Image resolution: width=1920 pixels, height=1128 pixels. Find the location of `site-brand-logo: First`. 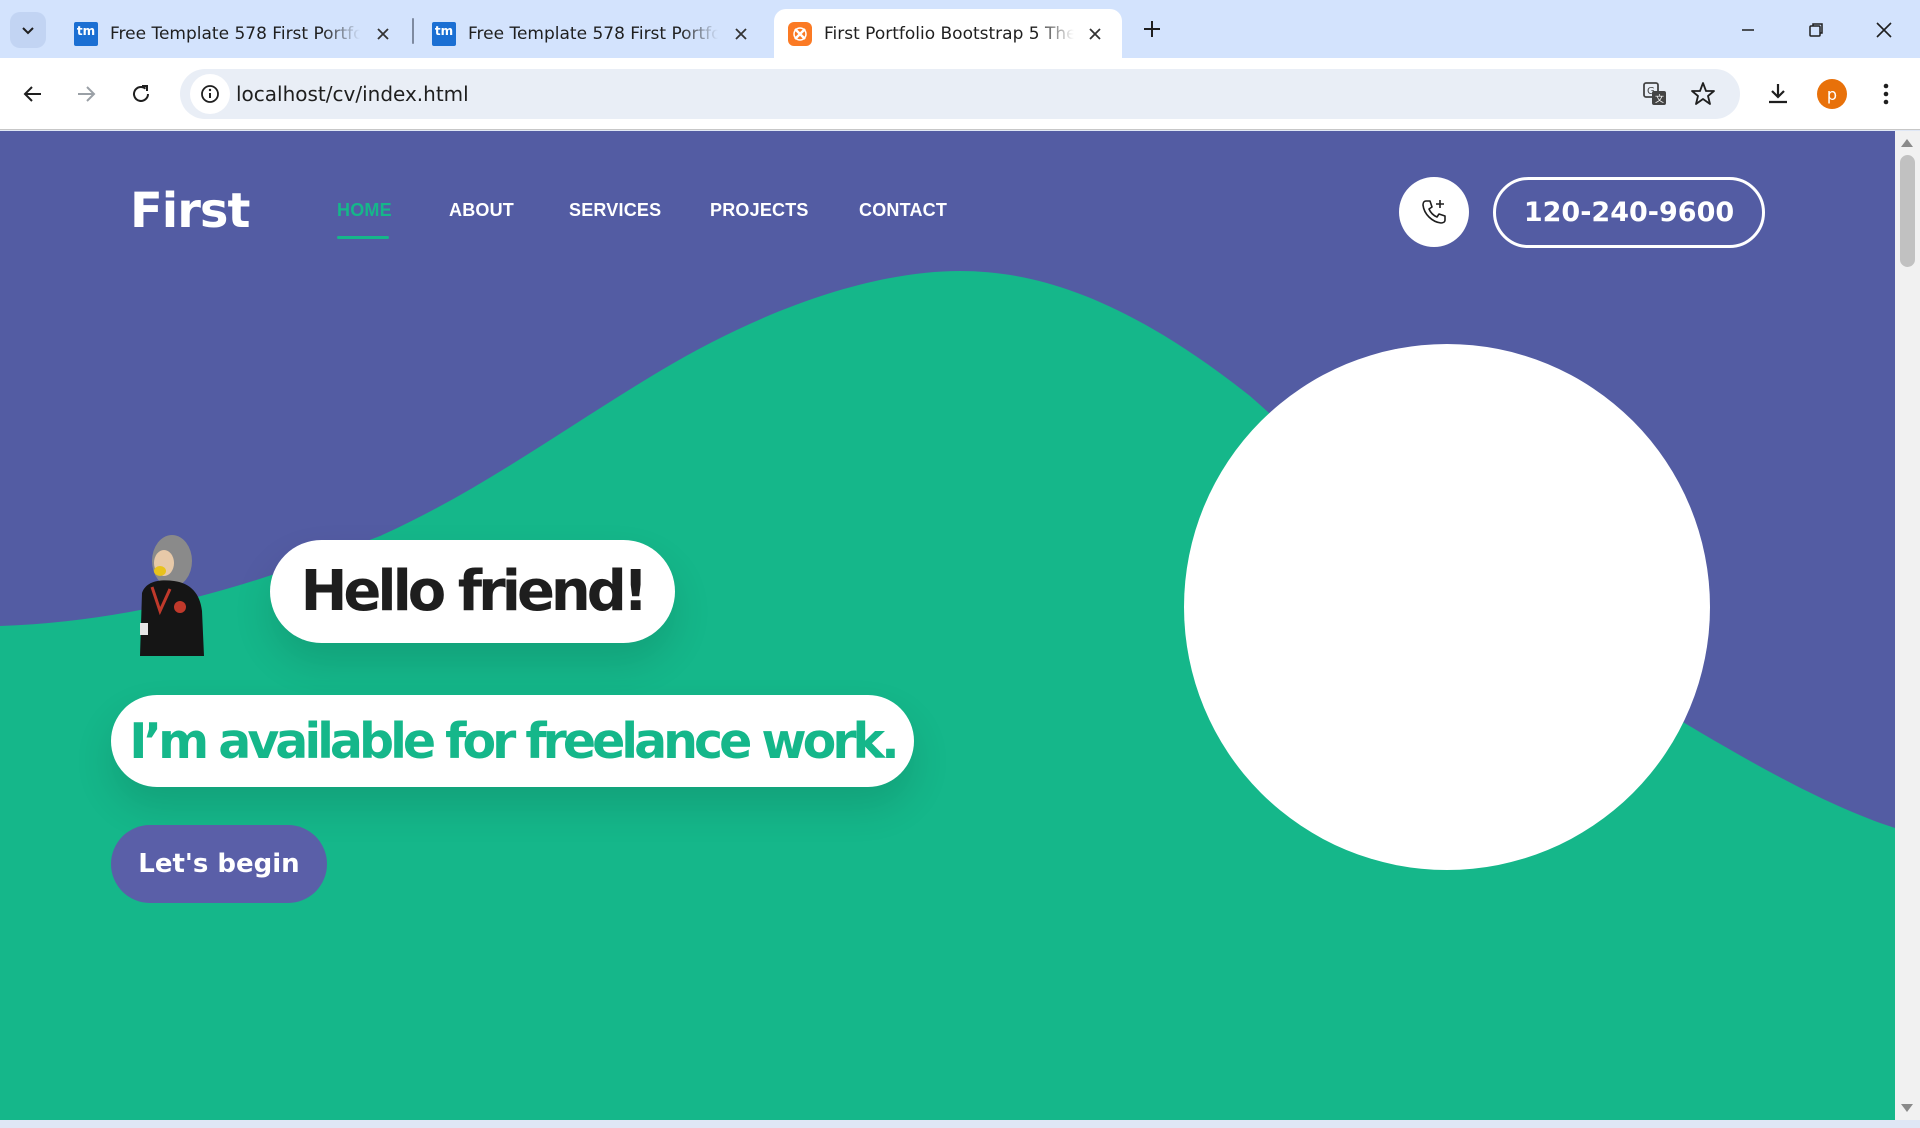

site-brand-logo: First is located at coordinates (190, 211).